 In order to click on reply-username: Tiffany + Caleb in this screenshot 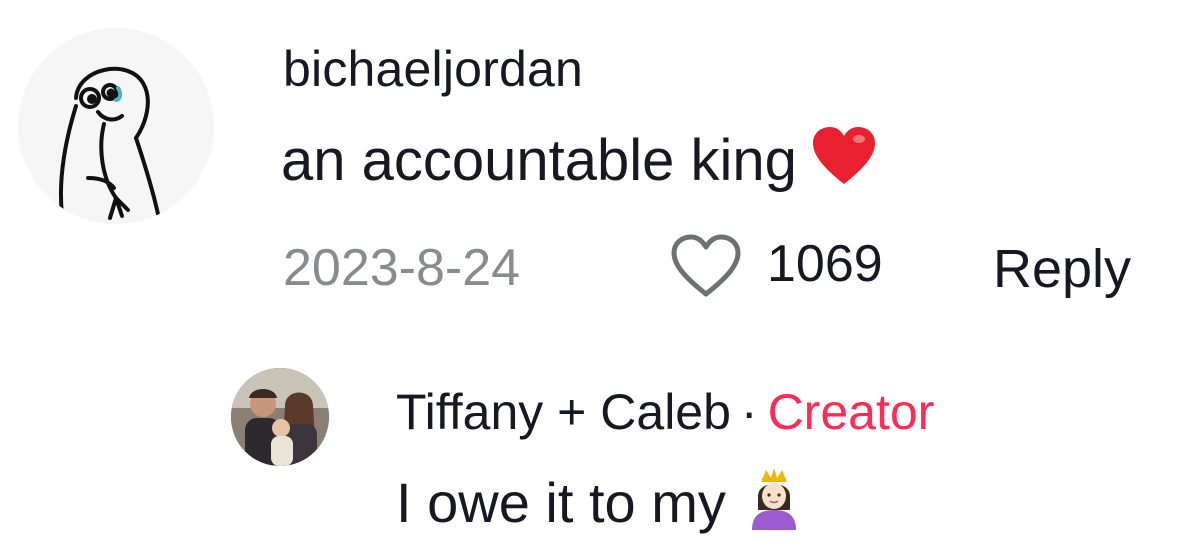, I will do `click(563, 412)`.